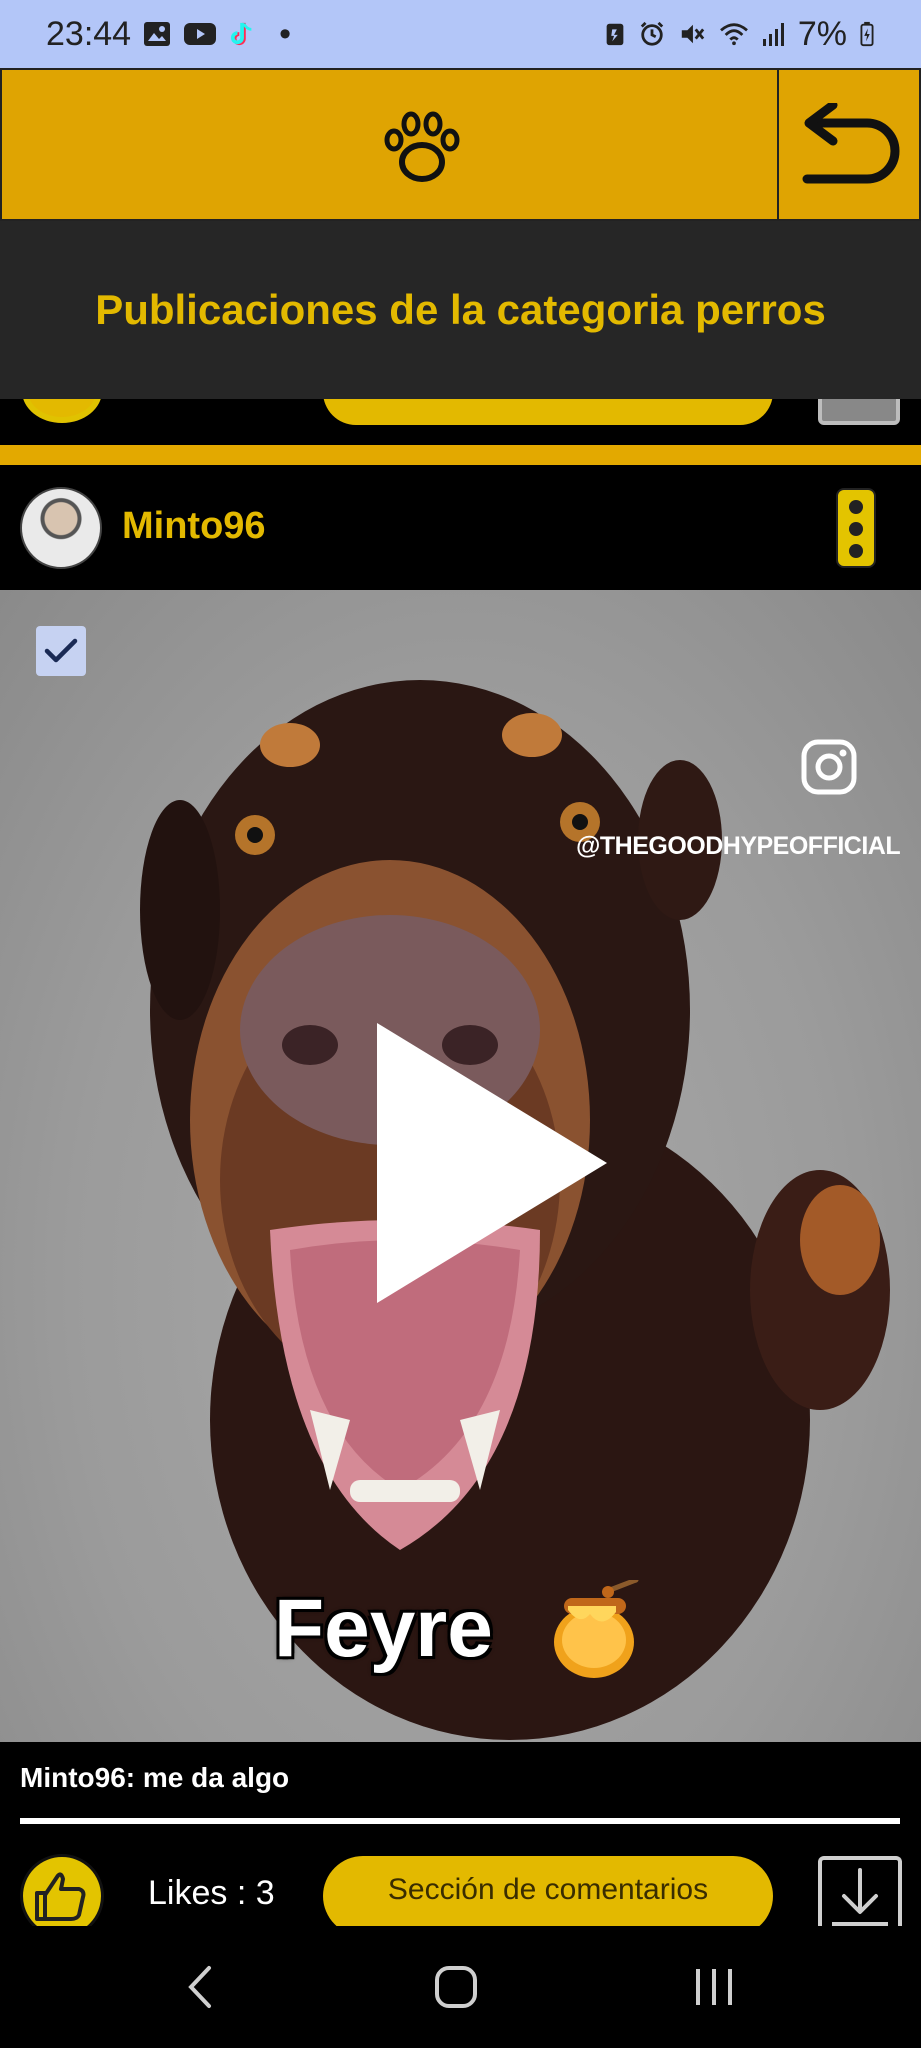  What do you see at coordinates (157, 34) in the screenshot?
I see `gallery-icon` at bounding box center [157, 34].